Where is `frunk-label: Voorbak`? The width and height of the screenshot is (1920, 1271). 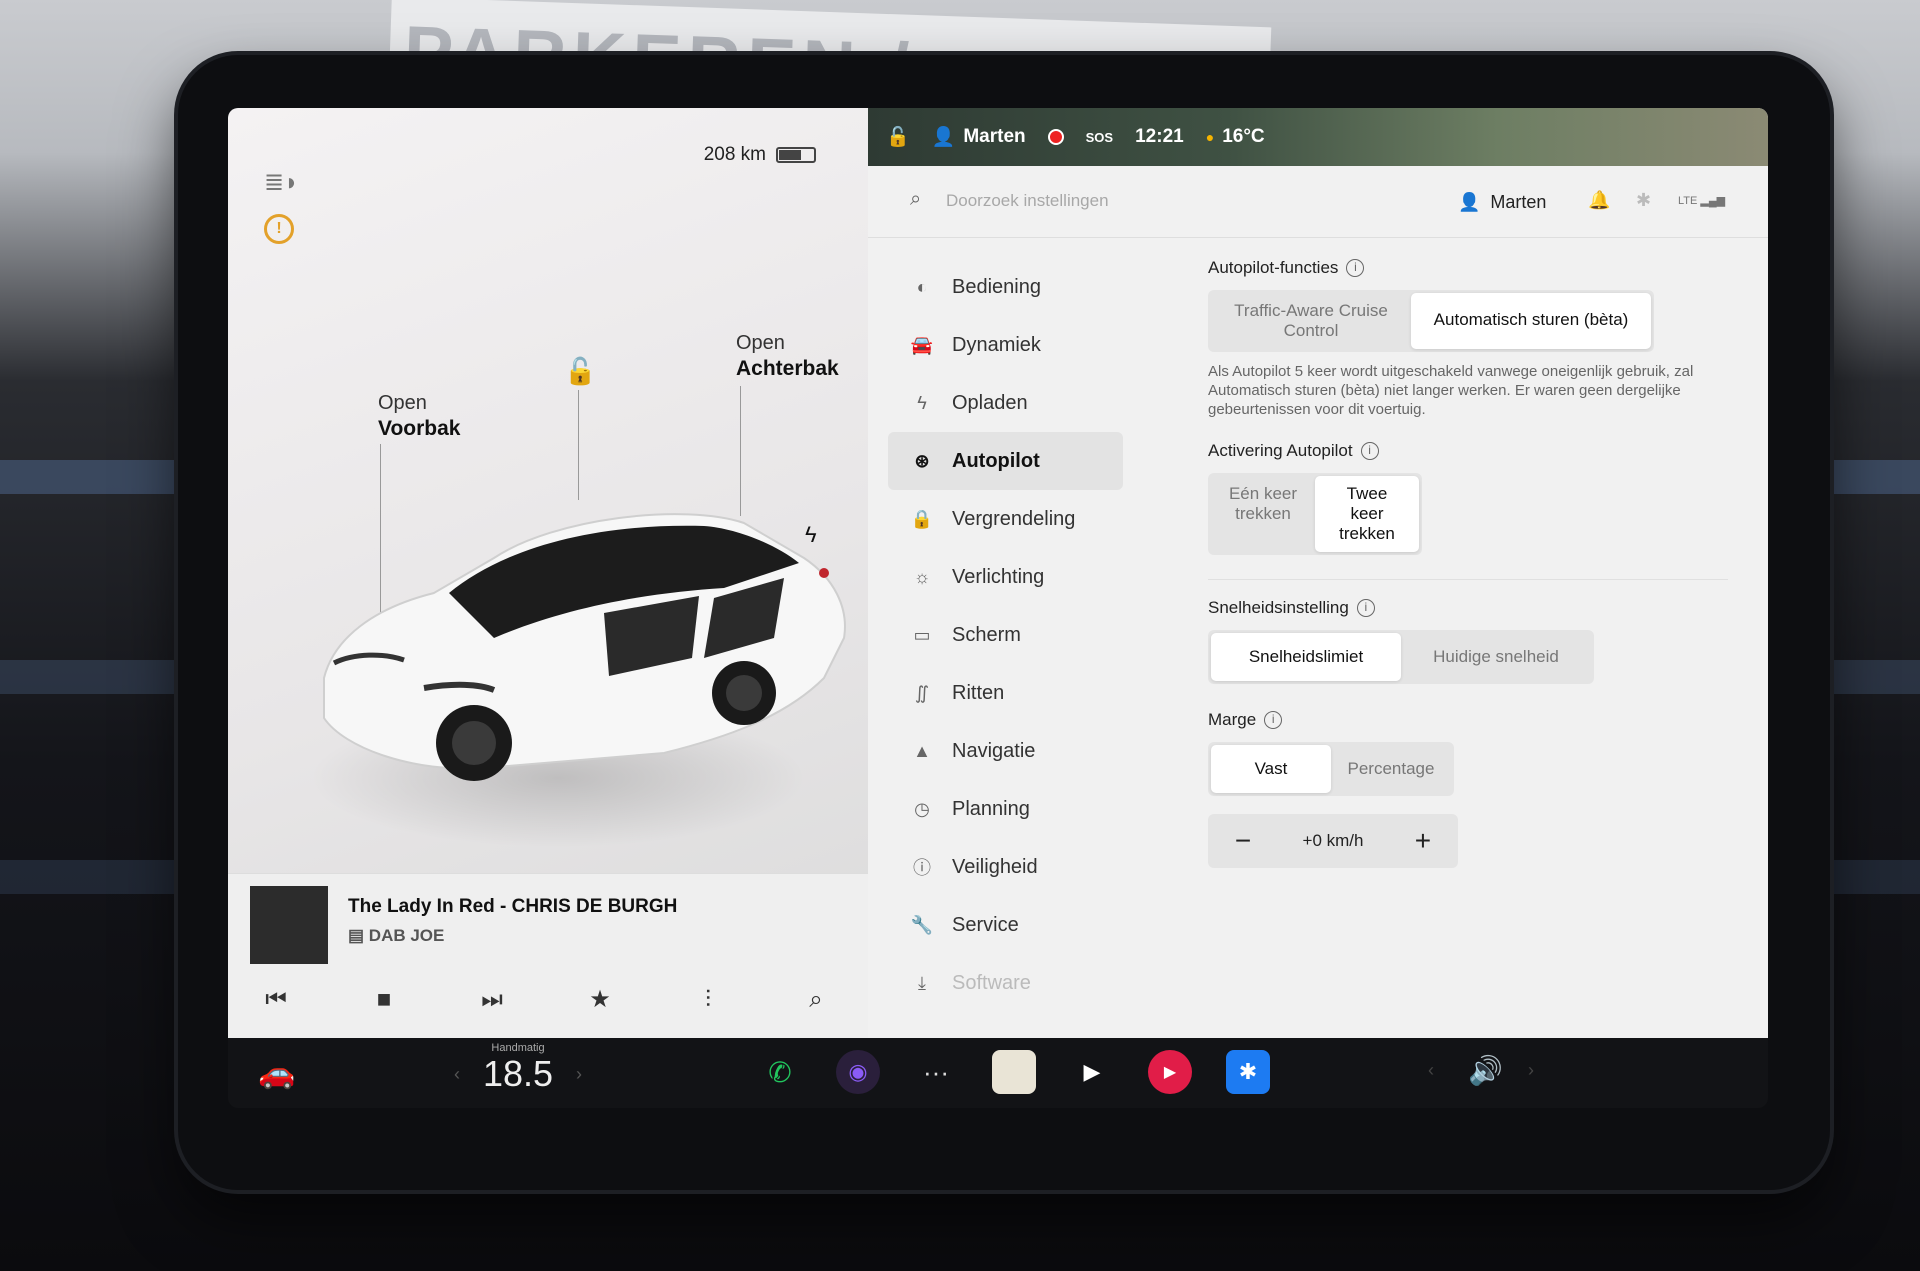 frunk-label: Voorbak is located at coordinates (419, 428).